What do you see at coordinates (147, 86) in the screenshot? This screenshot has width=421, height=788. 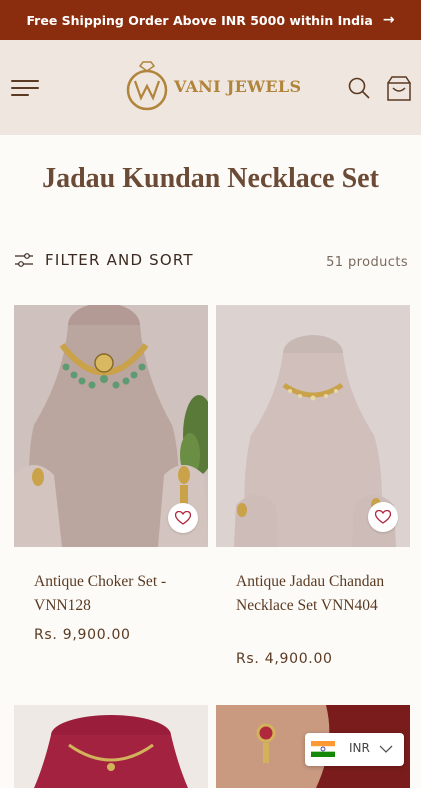 I see `logo-ring-icon` at bounding box center [147, 86].